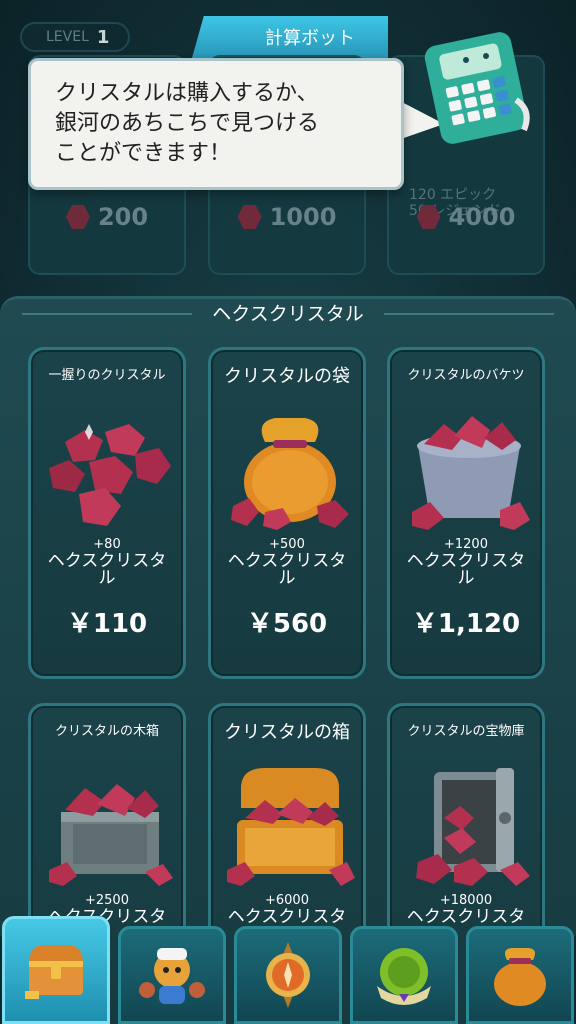 The width and height of the screenshot is (576, 1024). I want to click on tab-calculator-bot: 計算ボット, so click(290, 37).